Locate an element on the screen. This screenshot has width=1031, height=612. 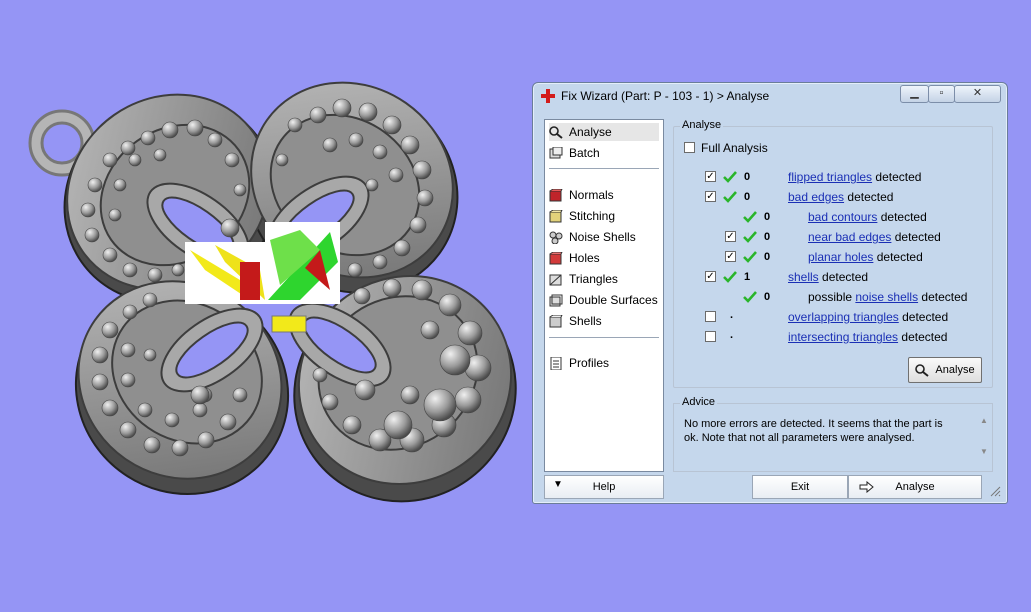
help-button-label: Help is located at coordinates (604, 487).